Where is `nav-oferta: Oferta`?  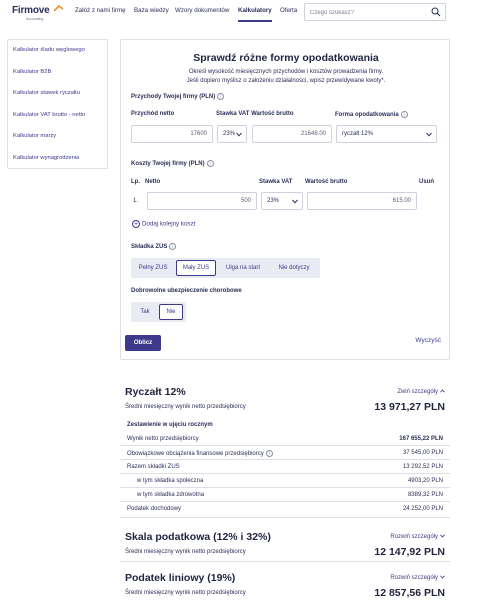
nav-oferta: Oferta is located at coordinates (288, 10).